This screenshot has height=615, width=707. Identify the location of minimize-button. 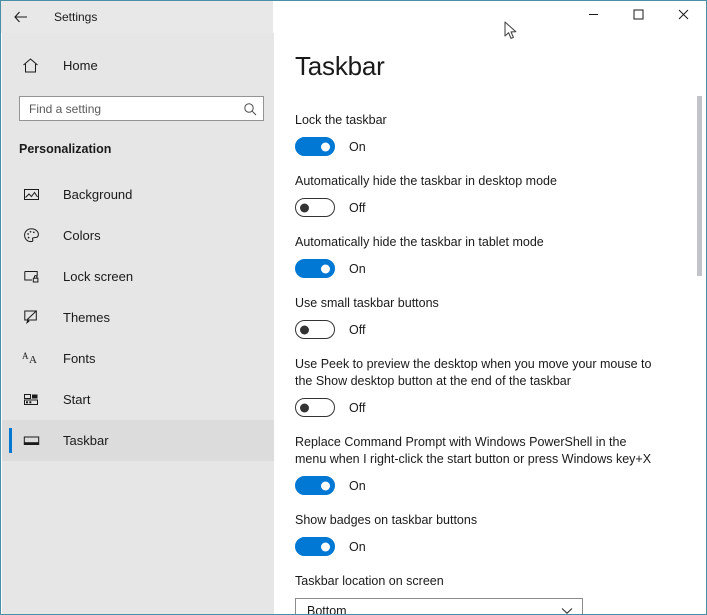
(593, 16).